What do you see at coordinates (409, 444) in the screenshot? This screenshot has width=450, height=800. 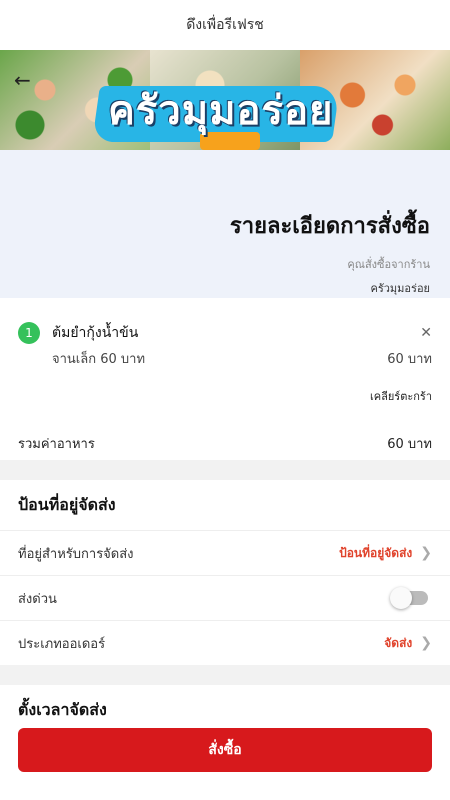 I see `food-total-value: 60 บาท` at bounding box center [409, 444].